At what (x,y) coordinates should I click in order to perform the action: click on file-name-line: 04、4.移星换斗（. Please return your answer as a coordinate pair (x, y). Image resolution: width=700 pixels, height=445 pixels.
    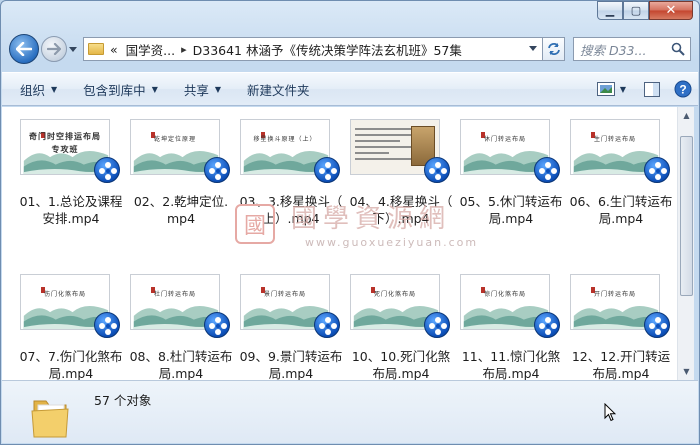
    Looking at the image, I should click on (401, 201).